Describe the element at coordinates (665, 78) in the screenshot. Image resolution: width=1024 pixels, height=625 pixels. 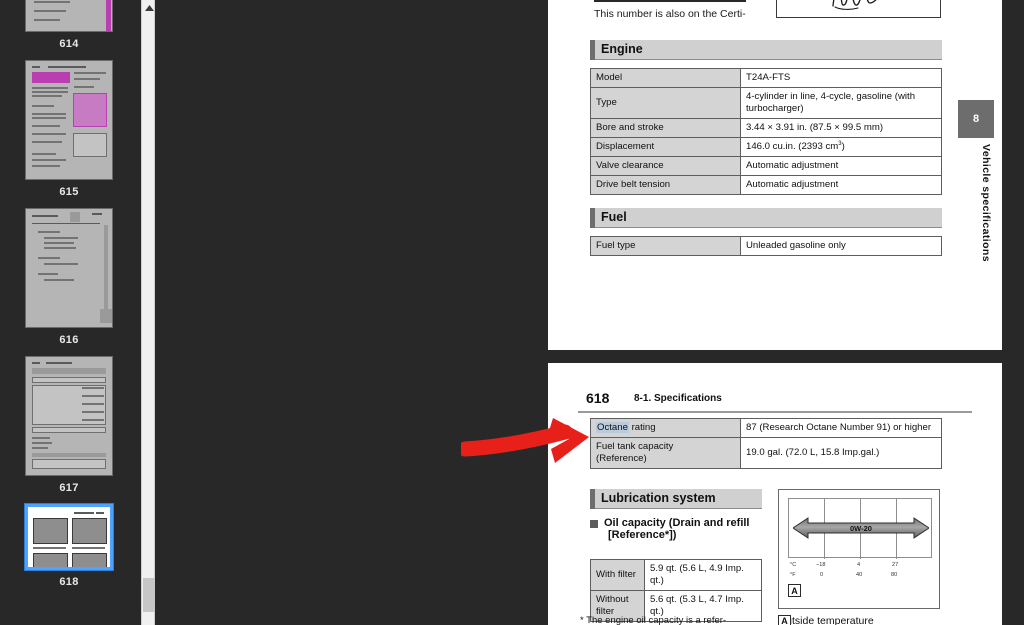
I see `engine-key-model: Model` at that location.